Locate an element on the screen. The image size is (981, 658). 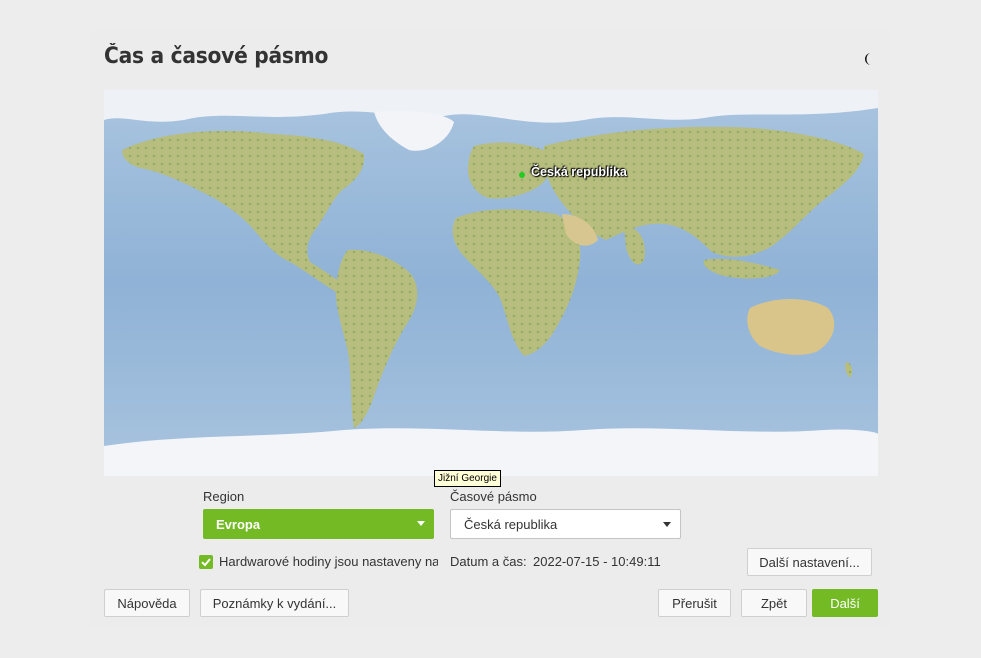
map-tooltip: Jižní Georgie is located at coordinates (467, 478).